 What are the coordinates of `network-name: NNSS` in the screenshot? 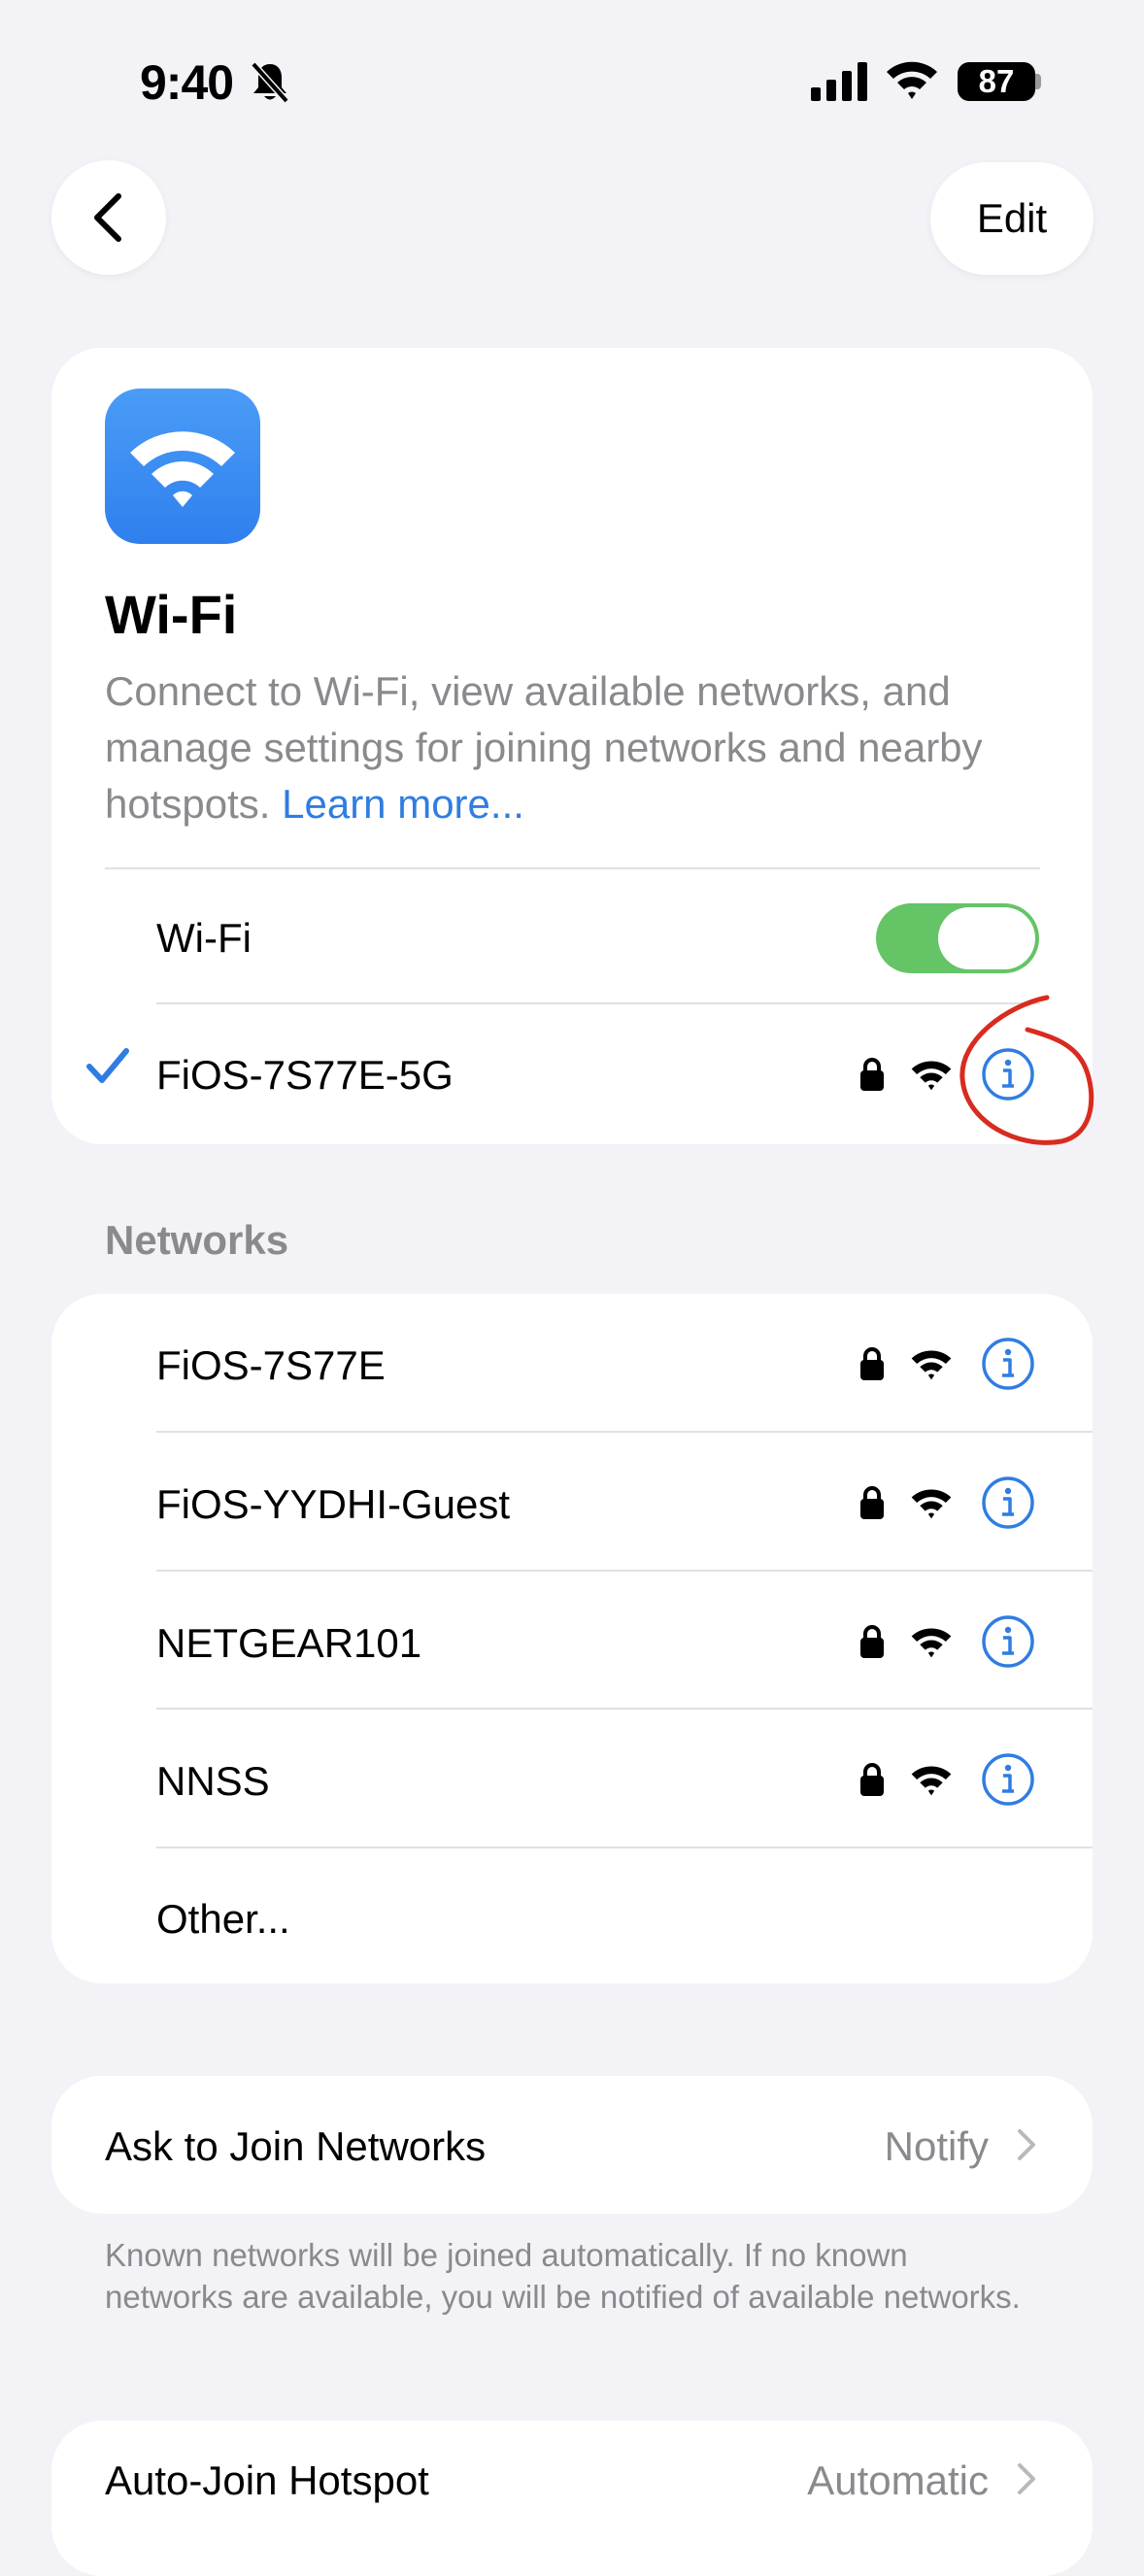 It's located at (213, 1781).